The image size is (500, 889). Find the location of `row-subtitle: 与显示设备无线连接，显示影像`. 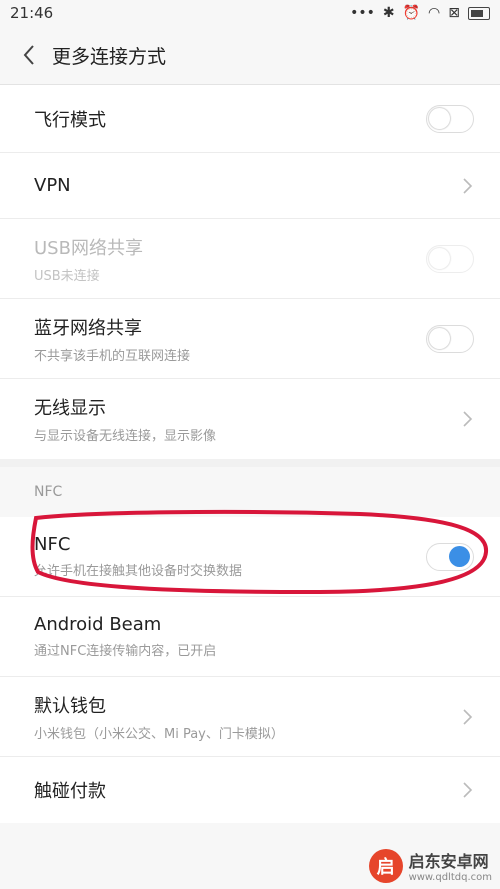

row-subtitle: 与显示设备无线连接，显示影像 is located at coordinates (125, 436).